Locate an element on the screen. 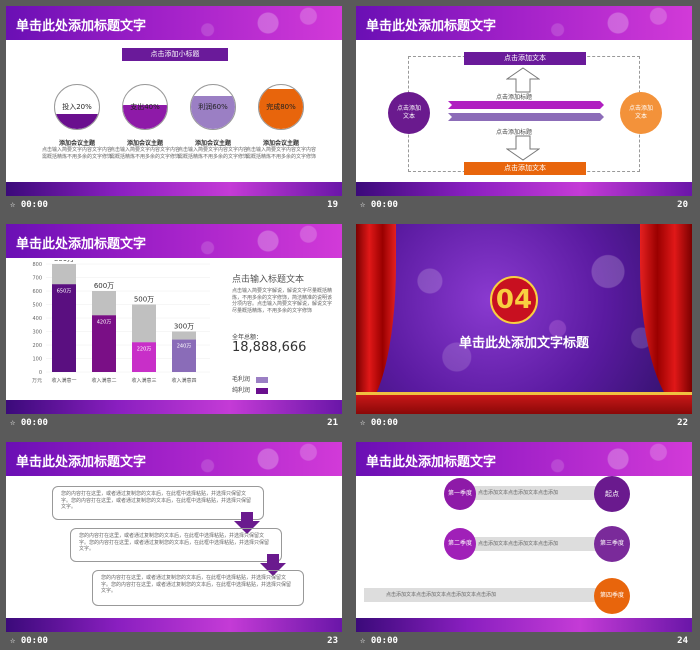 This screenshot has height=650, width=700. down-arrow-icon is located at coordinates (523, 148).